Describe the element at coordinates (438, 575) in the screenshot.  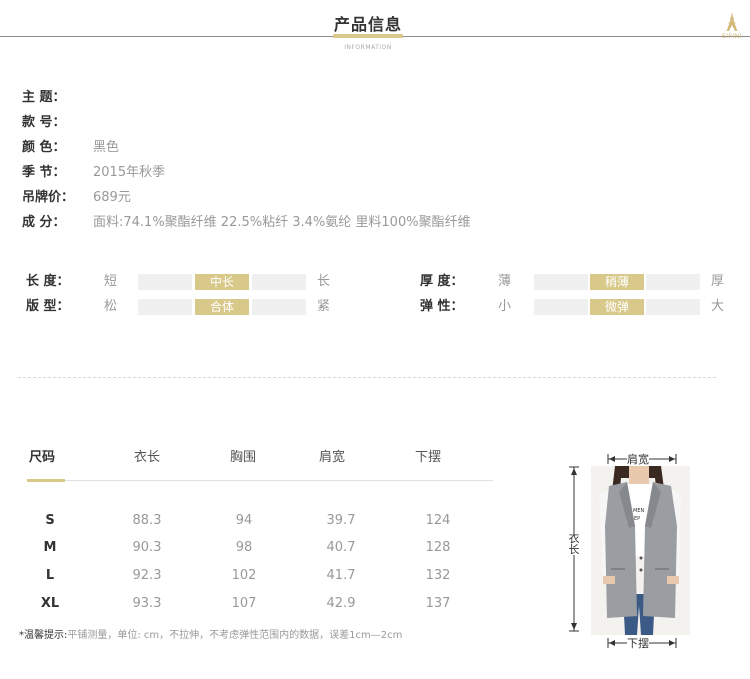
I see `table-cell: 132` at that location.